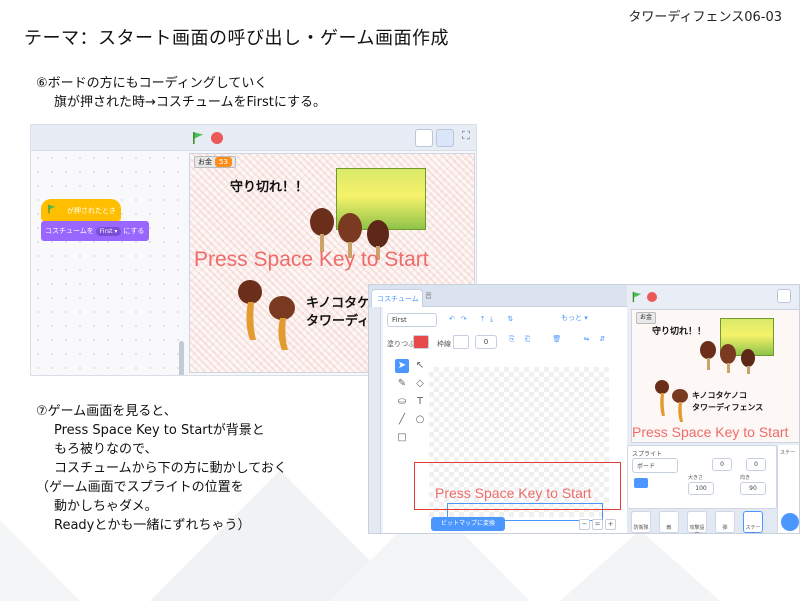  I want to click on hat-block-label: が押されたとき, so click(91, 211).